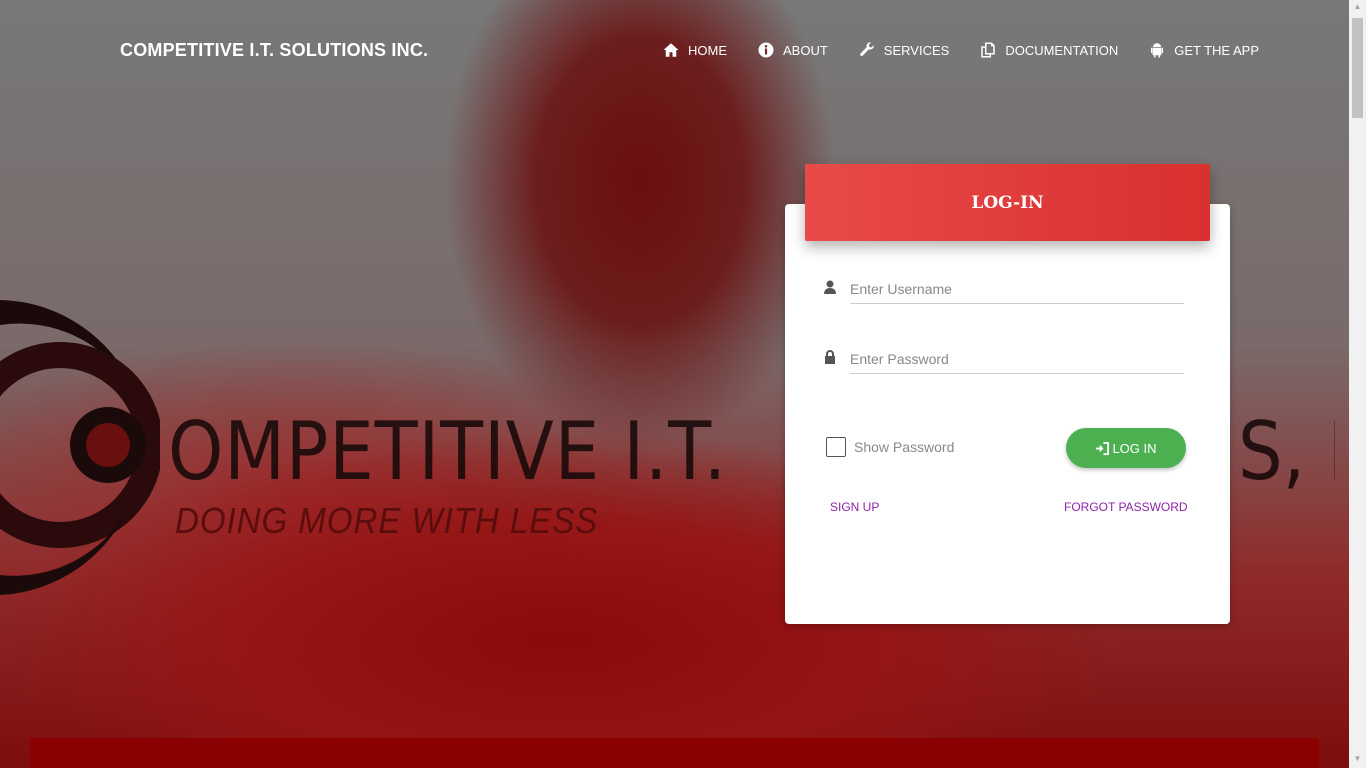  What do you see at coordinates (1103, 448) in the screenshot?
I see `sign-in-icon` at bounding box center [1103, 448].